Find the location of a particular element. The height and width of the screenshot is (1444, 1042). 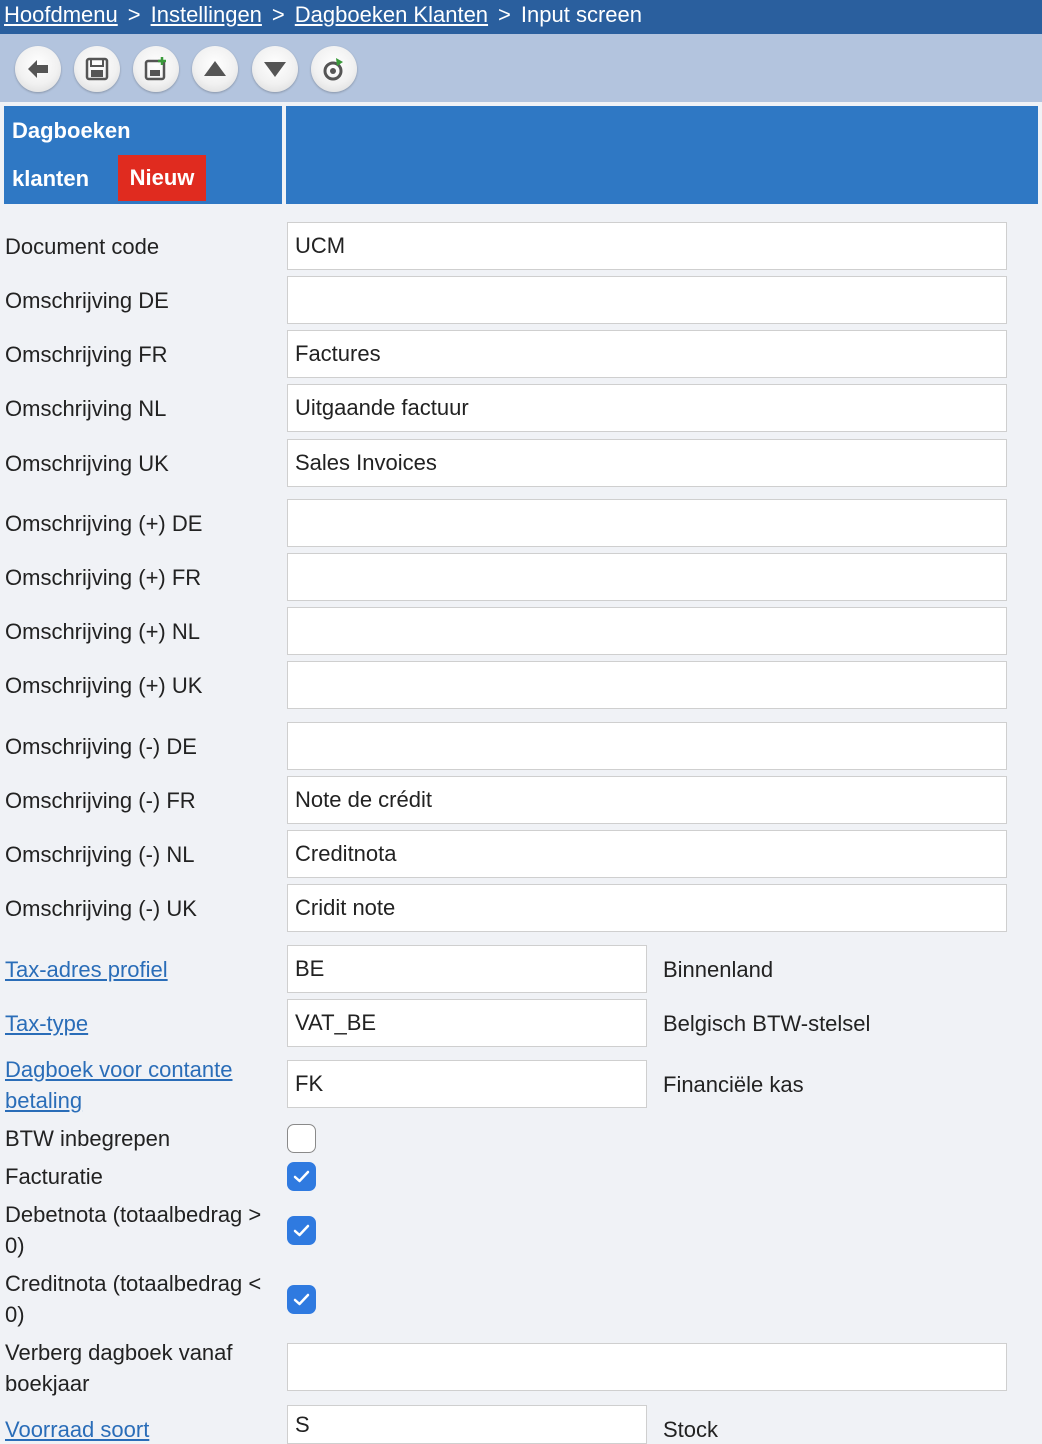

omschrijving-de-label: Omschrijving DE is located at coordinates (87, 300).